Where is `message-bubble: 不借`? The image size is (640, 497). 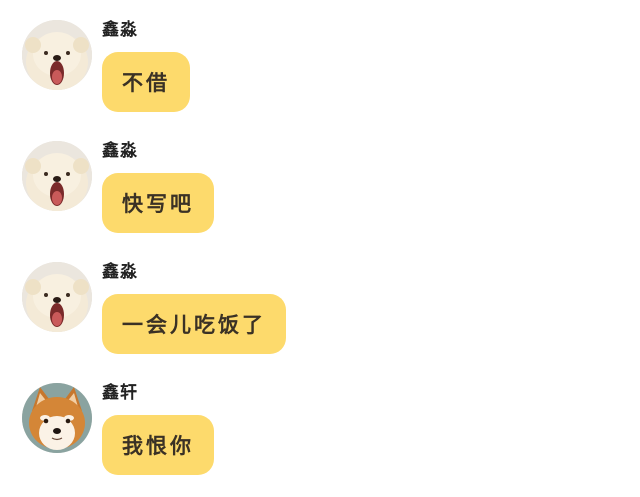 message-bubble: 不借 is located at coordinates (146, 82).